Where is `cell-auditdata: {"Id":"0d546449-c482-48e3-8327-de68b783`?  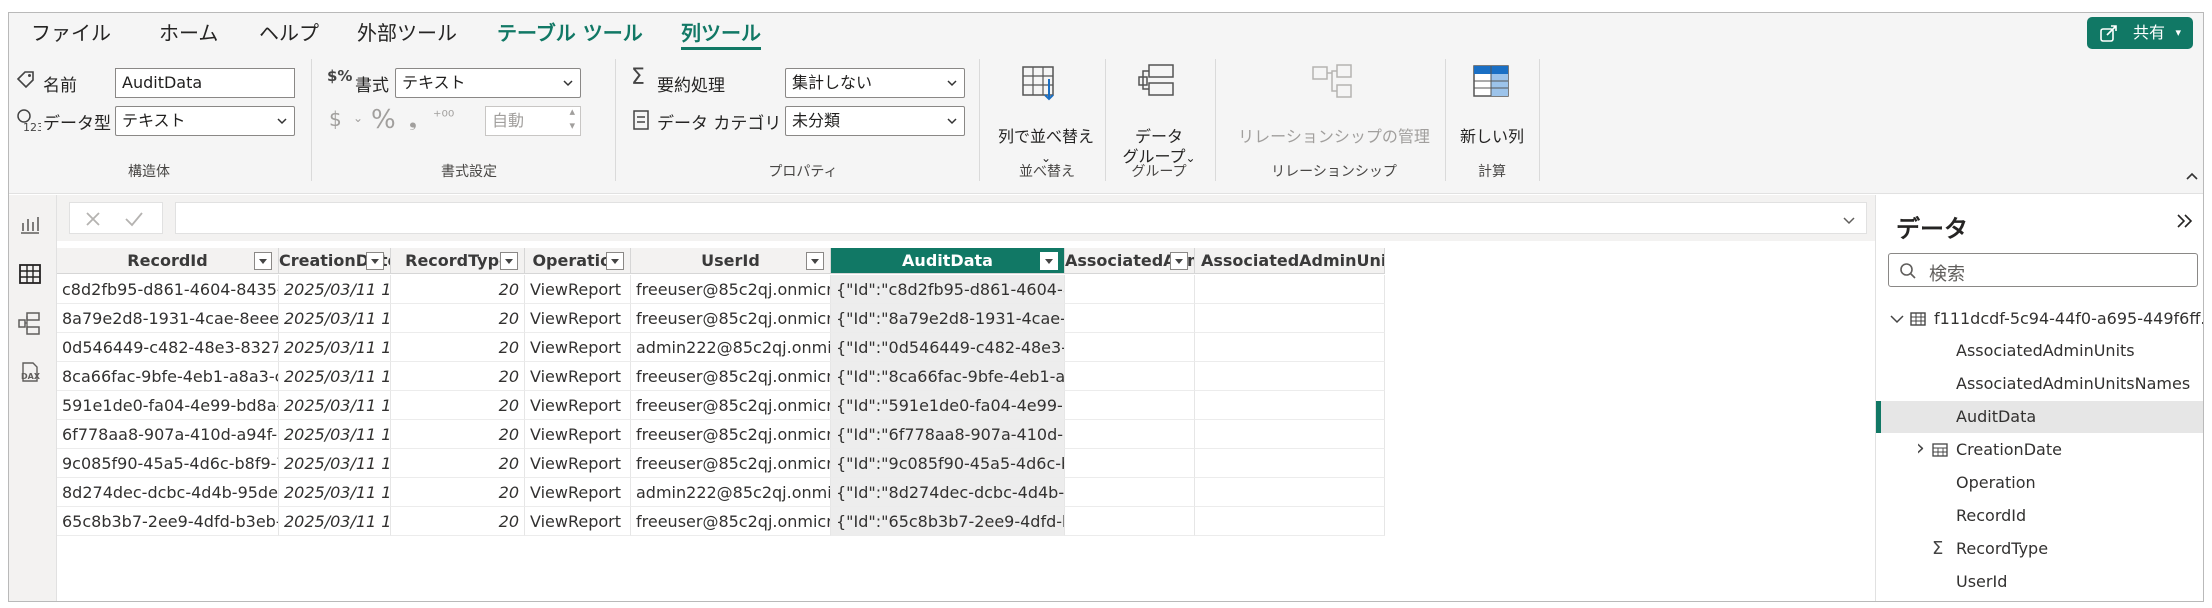 cell-auditdata: {"Id":"0d546449-c482-48e3-8327-de68b783 is located at coordinates (948, 347).